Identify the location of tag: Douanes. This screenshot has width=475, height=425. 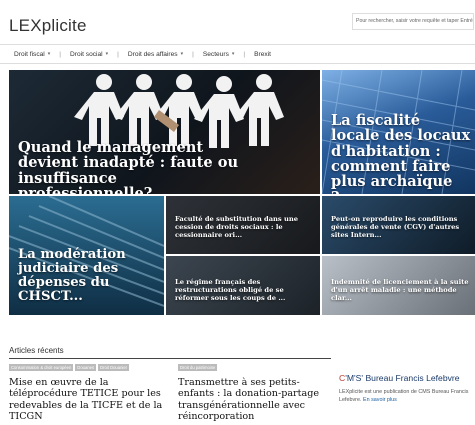
(86, 367).